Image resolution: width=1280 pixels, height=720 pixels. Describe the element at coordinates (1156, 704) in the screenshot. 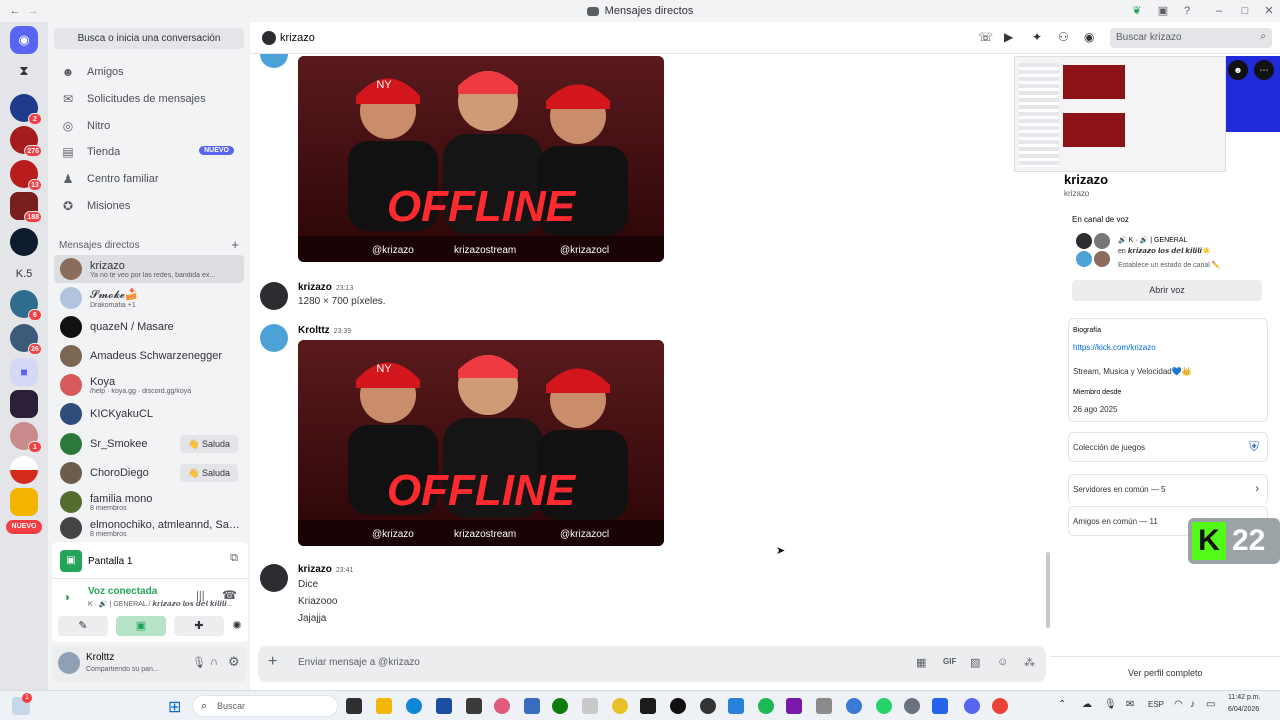

I see `language-indicator: ESP` at that location.